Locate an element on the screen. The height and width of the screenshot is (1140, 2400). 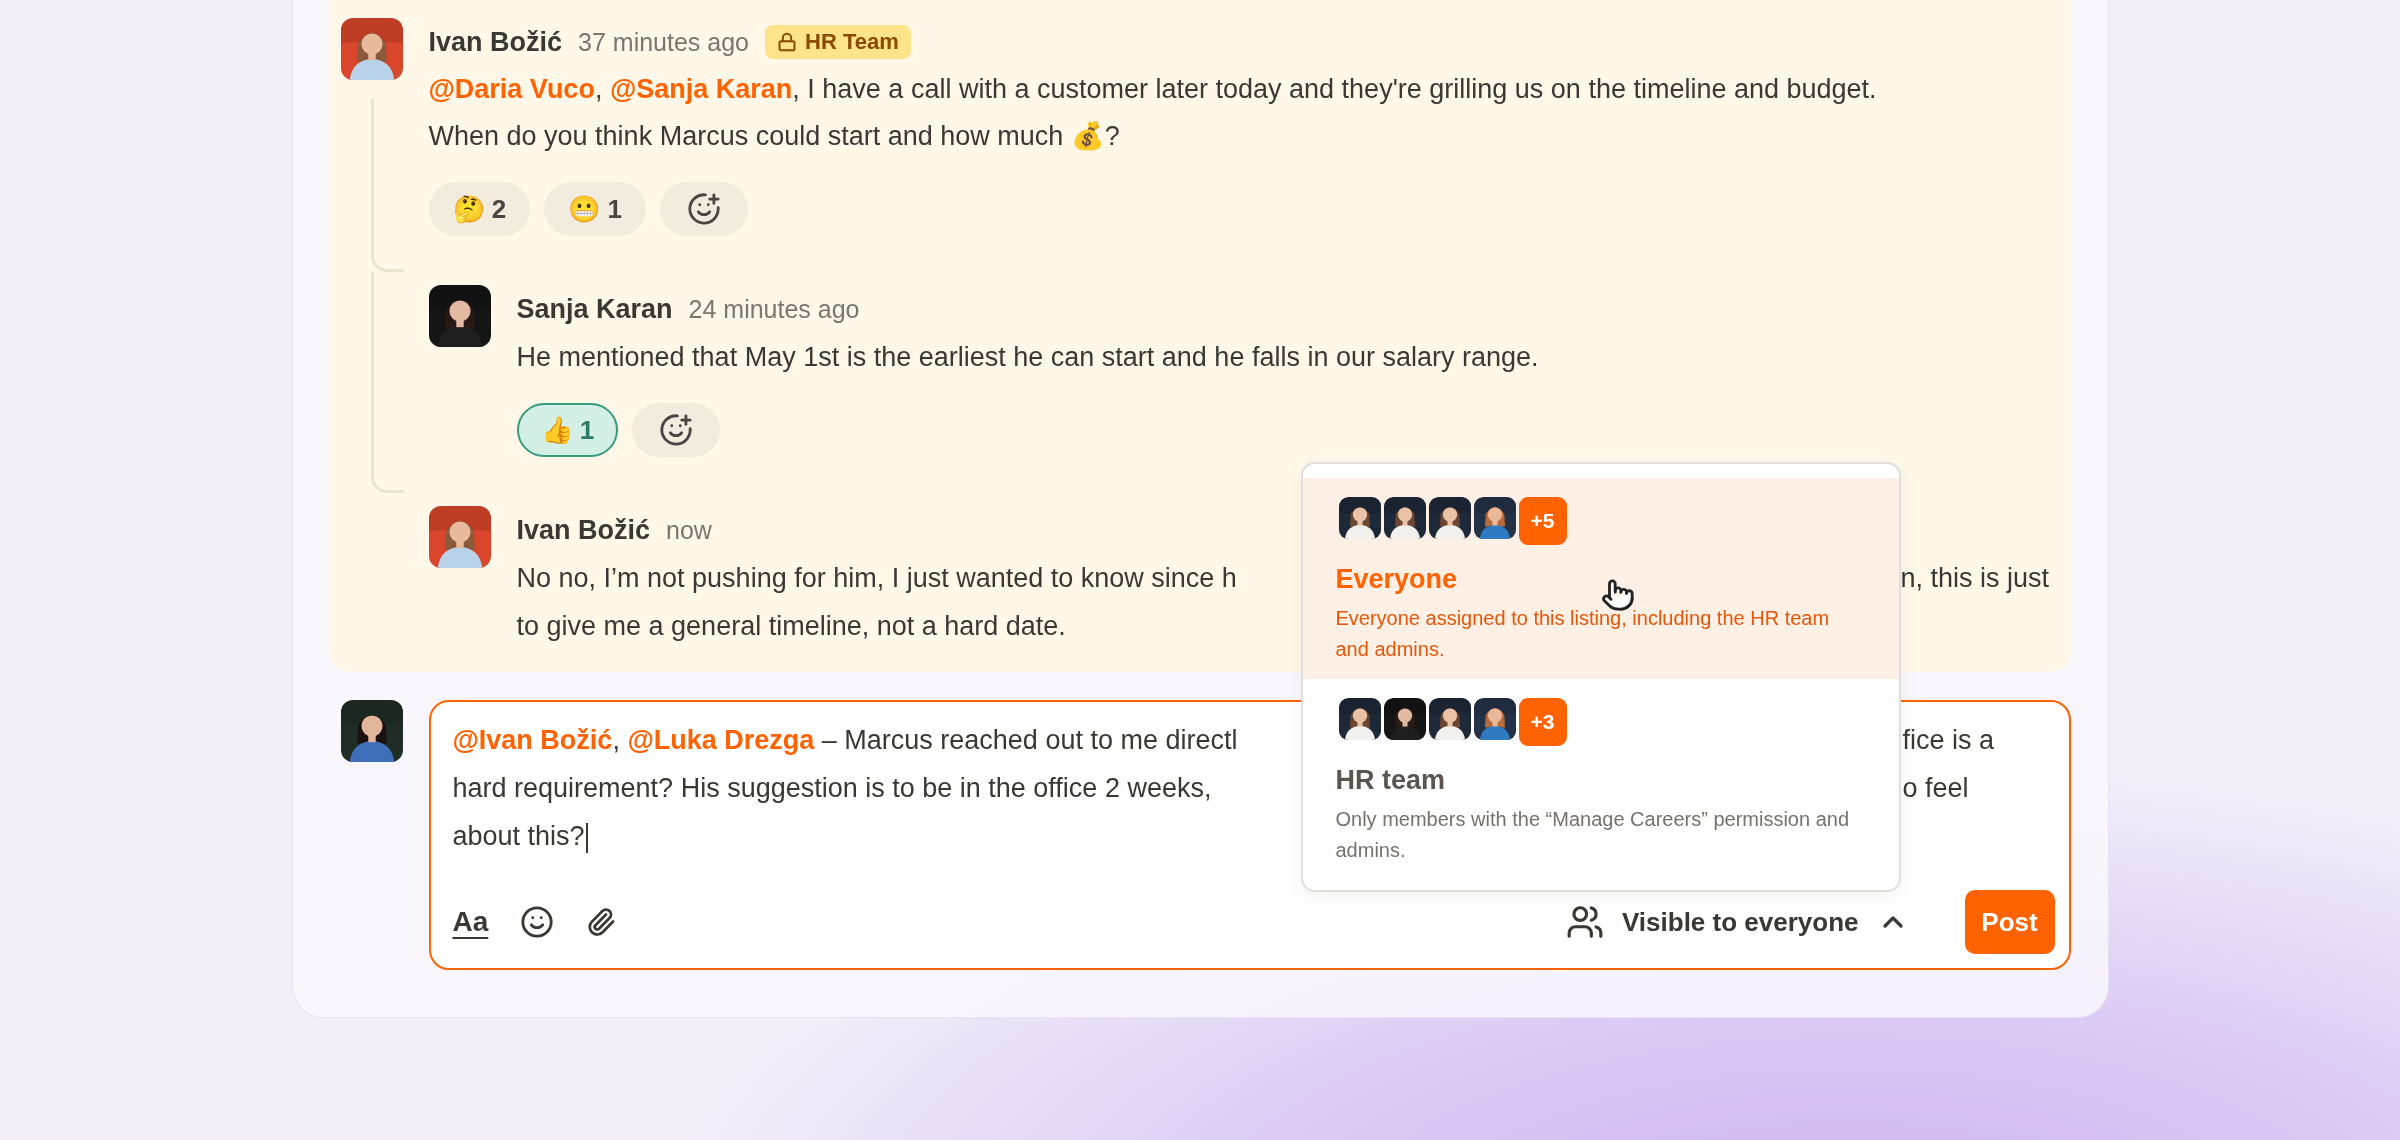
comment-time: now is located at coordinates (689, 530).